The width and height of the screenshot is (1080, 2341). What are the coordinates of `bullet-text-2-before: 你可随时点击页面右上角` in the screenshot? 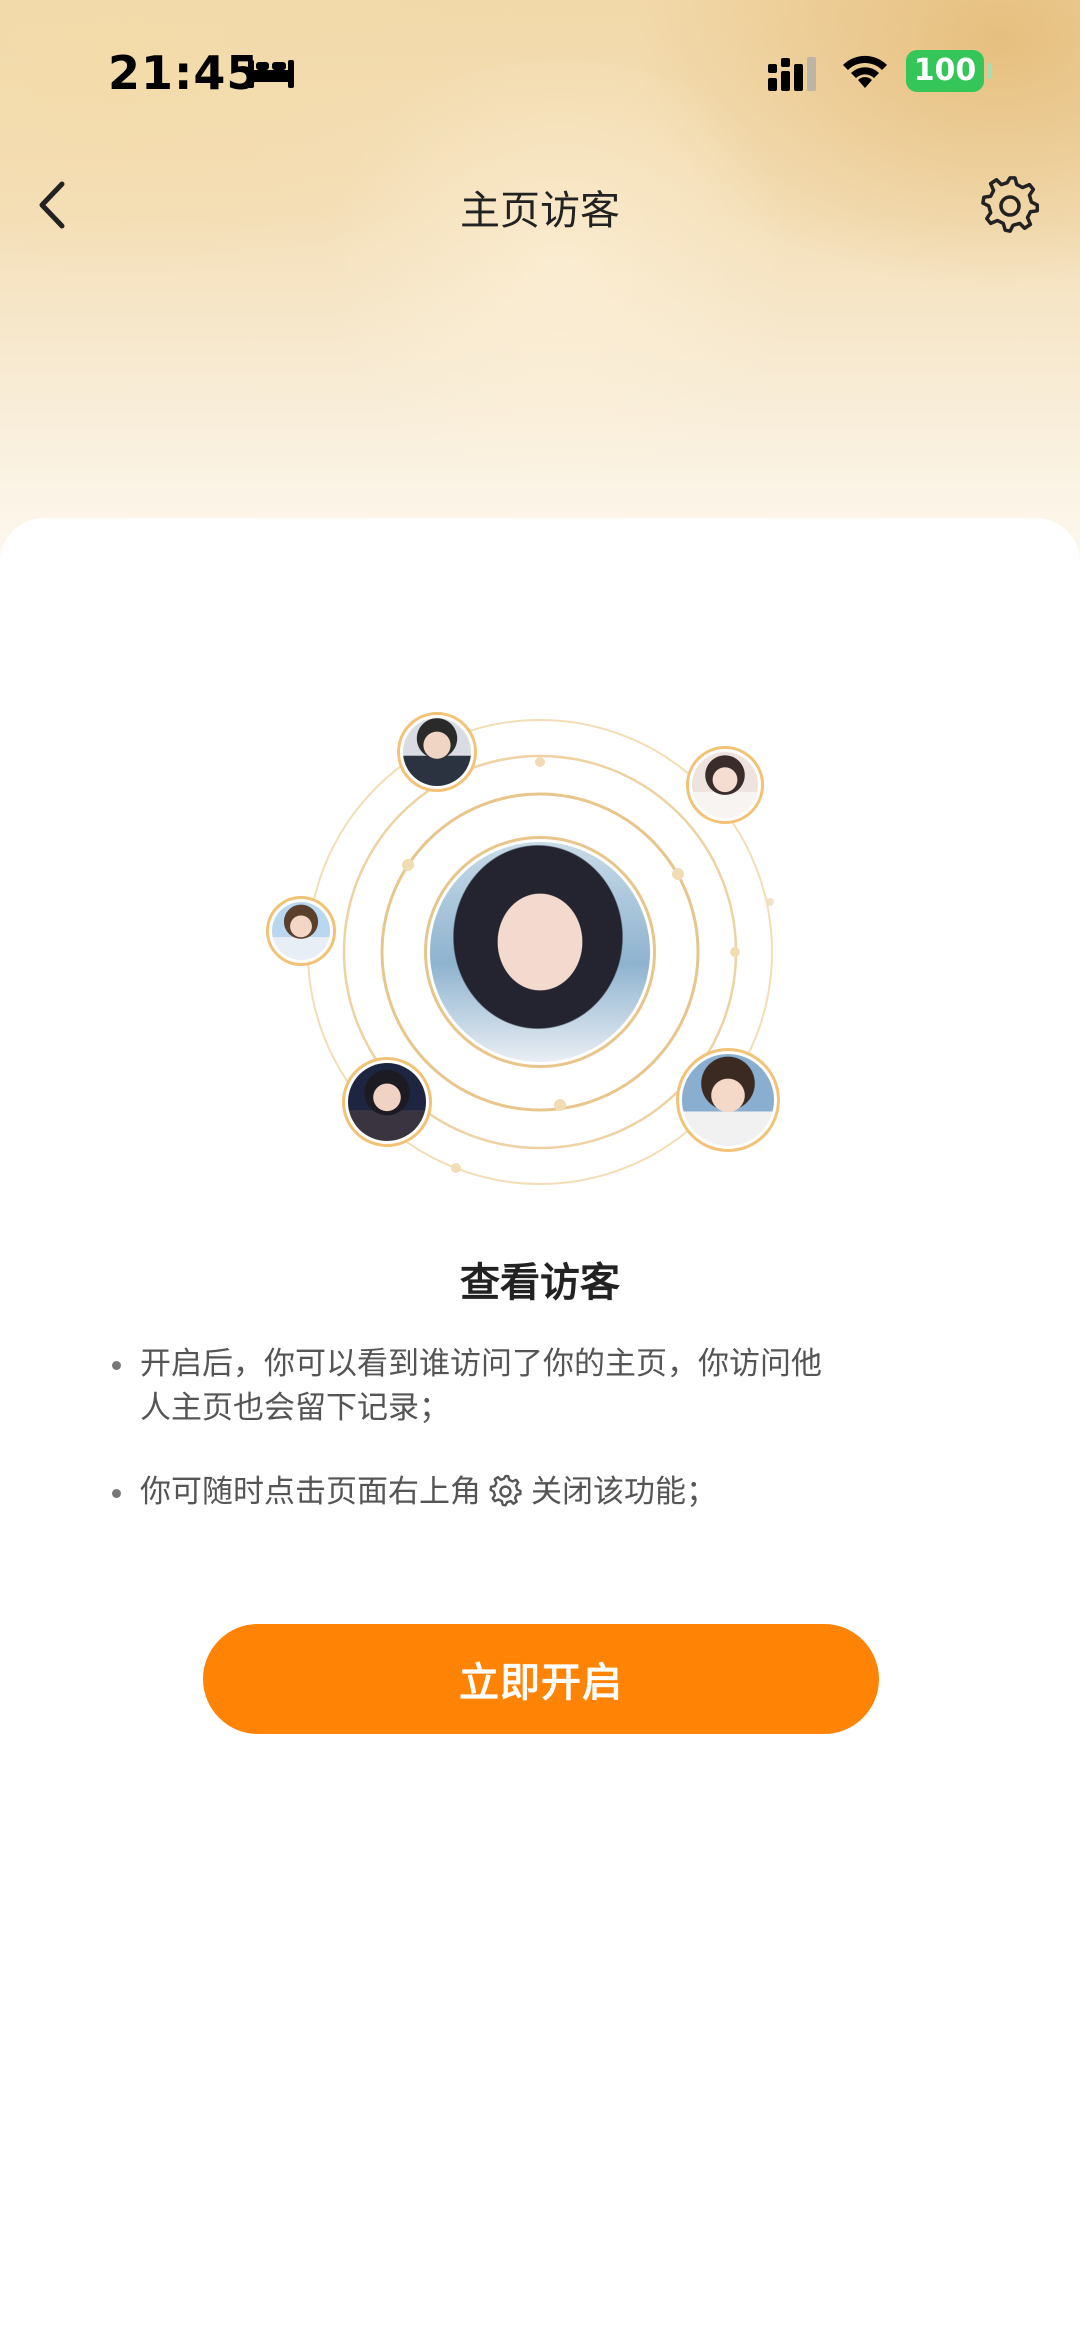 It's located at (310, 1492).